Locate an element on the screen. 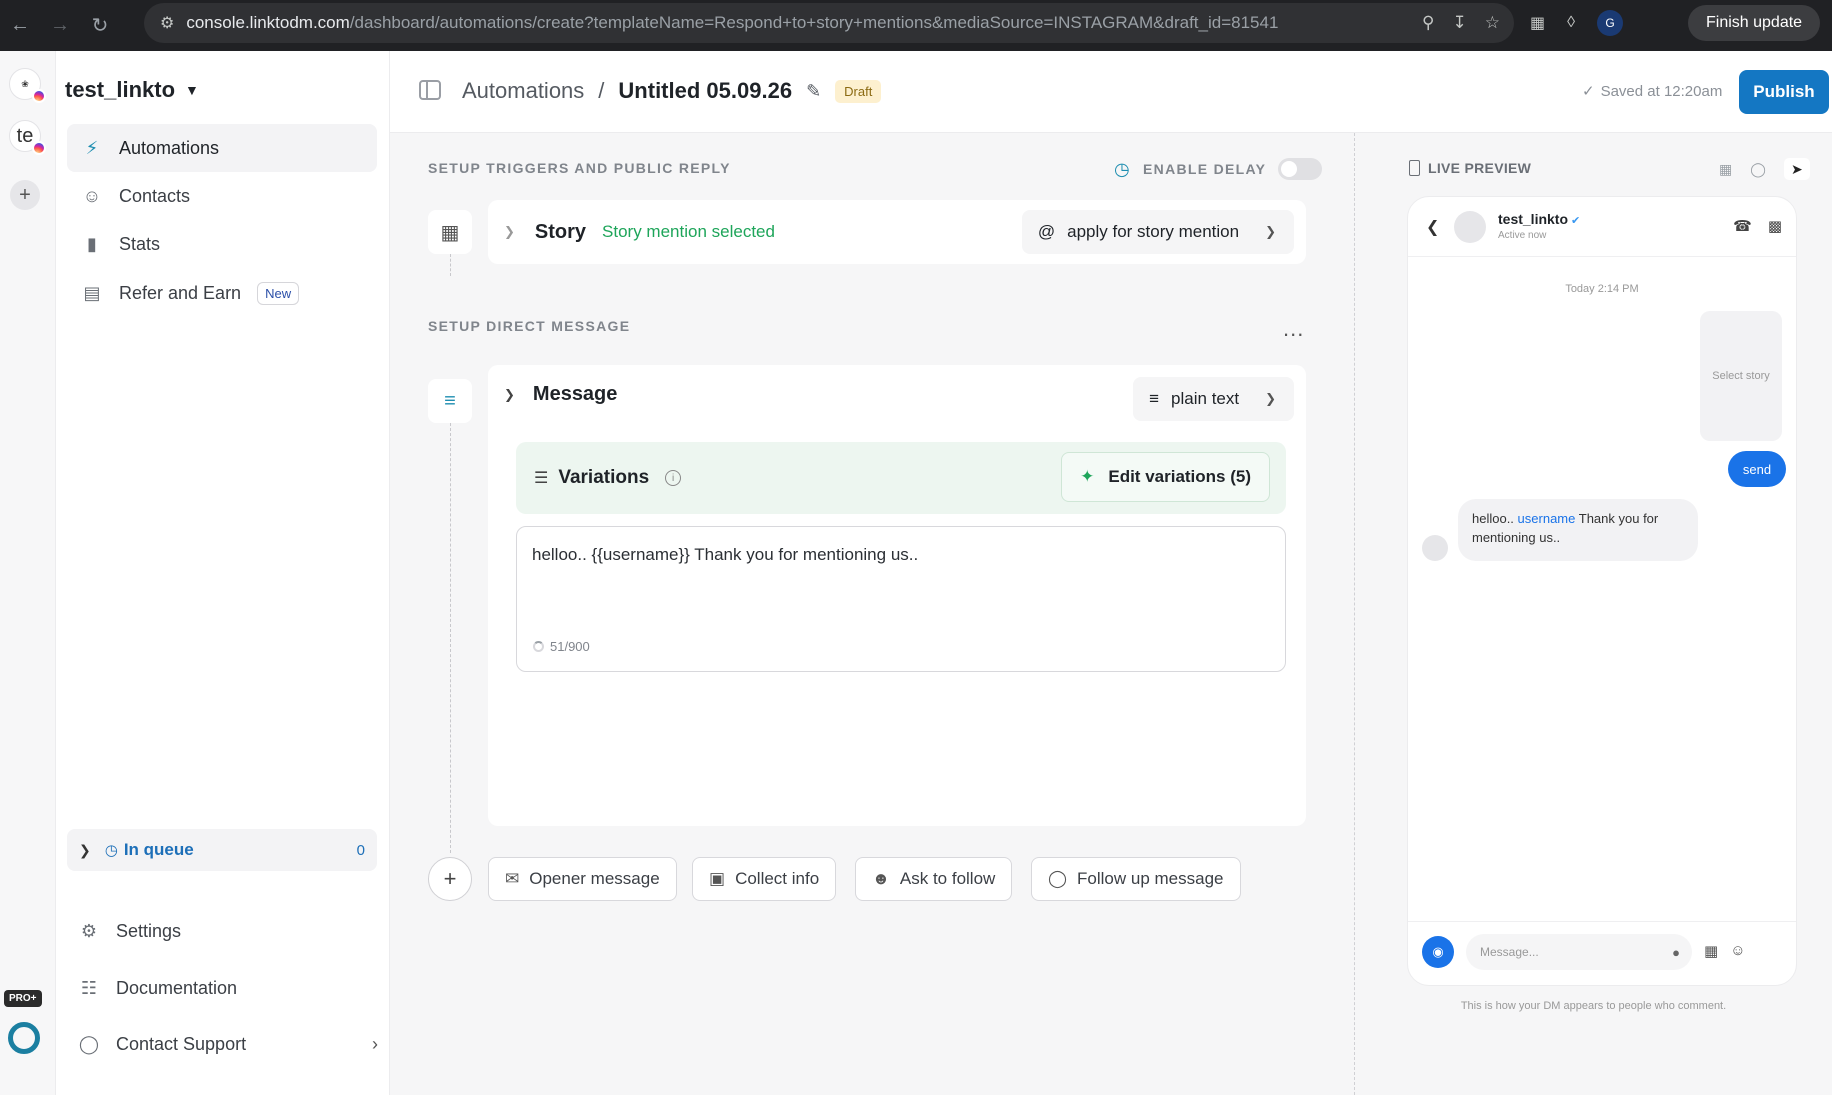 This screenshot has height=1095, width=1832. site-settings-icon: ⚙ is located at coordinates (167, 23).